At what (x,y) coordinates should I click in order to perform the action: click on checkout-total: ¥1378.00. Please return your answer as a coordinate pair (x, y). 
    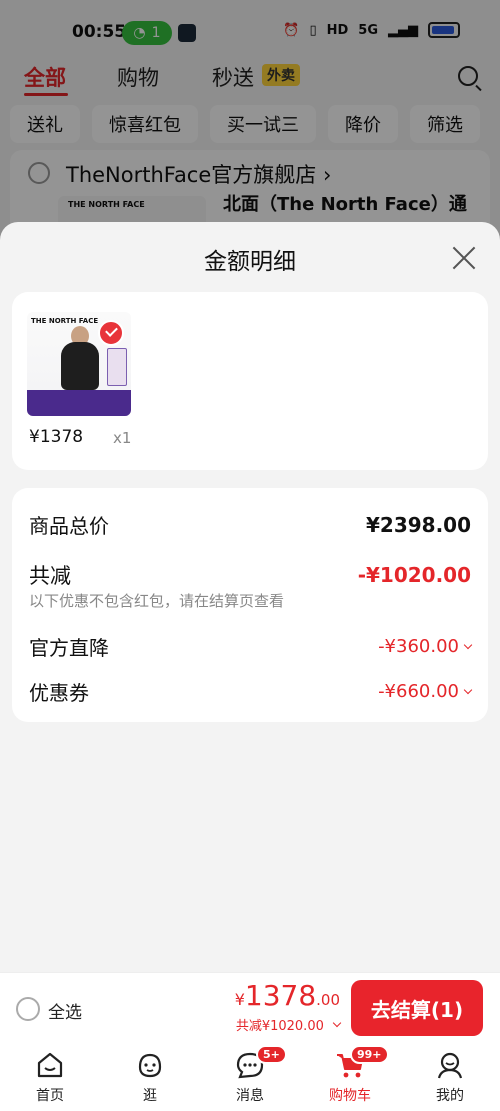
    Looking at the image, I should click on (287, 995).